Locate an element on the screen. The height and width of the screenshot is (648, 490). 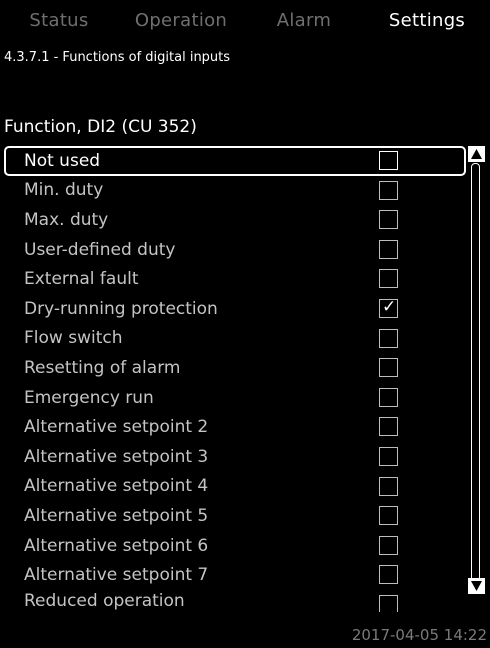
option-label: Reduced operation is located at coordinates (104, 600).